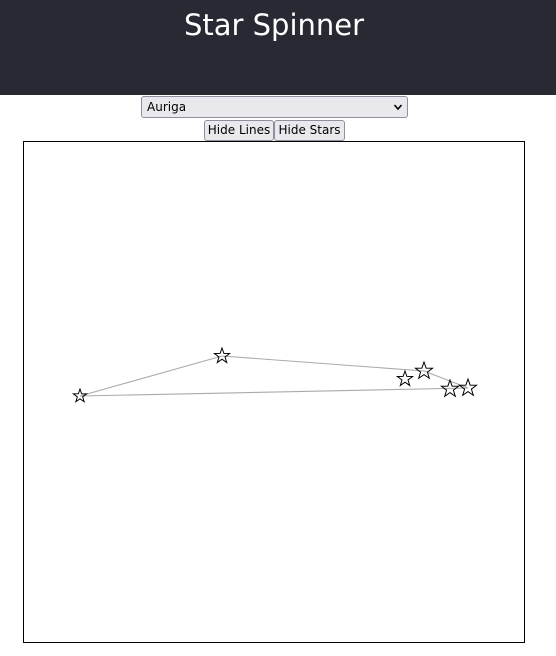 This screenshot has width=556, height=656. Describe the element at coordinates (398, 107) in the screenshot. I see `chevron-down-icon` at that location.